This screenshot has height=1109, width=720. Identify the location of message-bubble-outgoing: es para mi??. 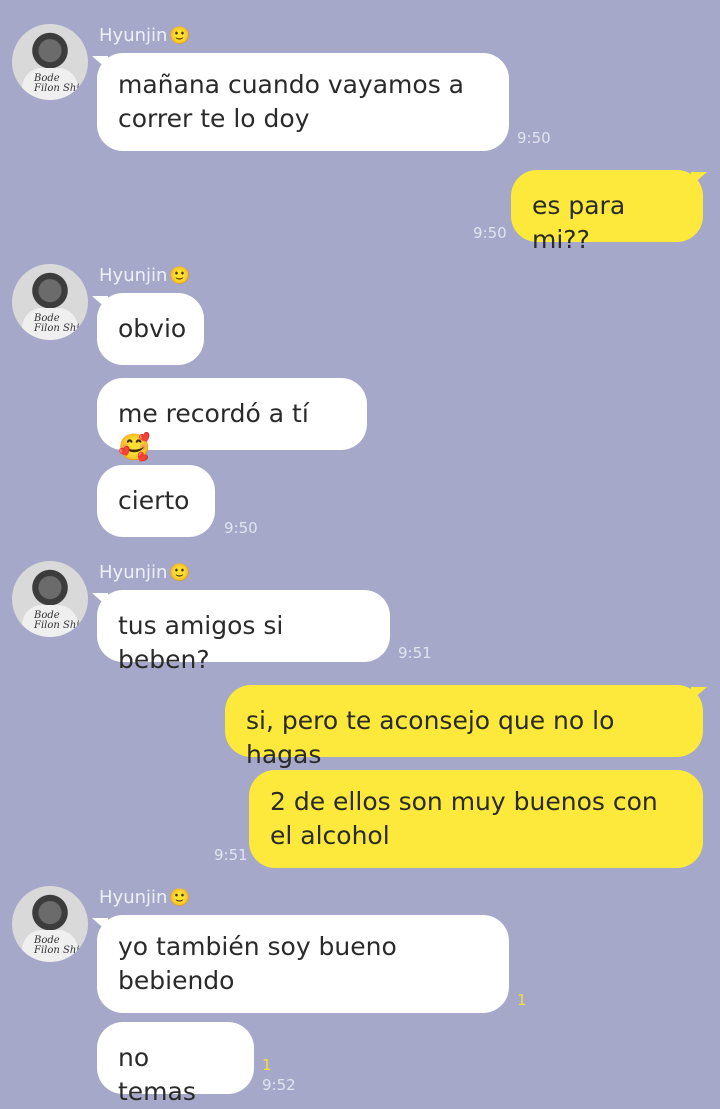
(607, 212).